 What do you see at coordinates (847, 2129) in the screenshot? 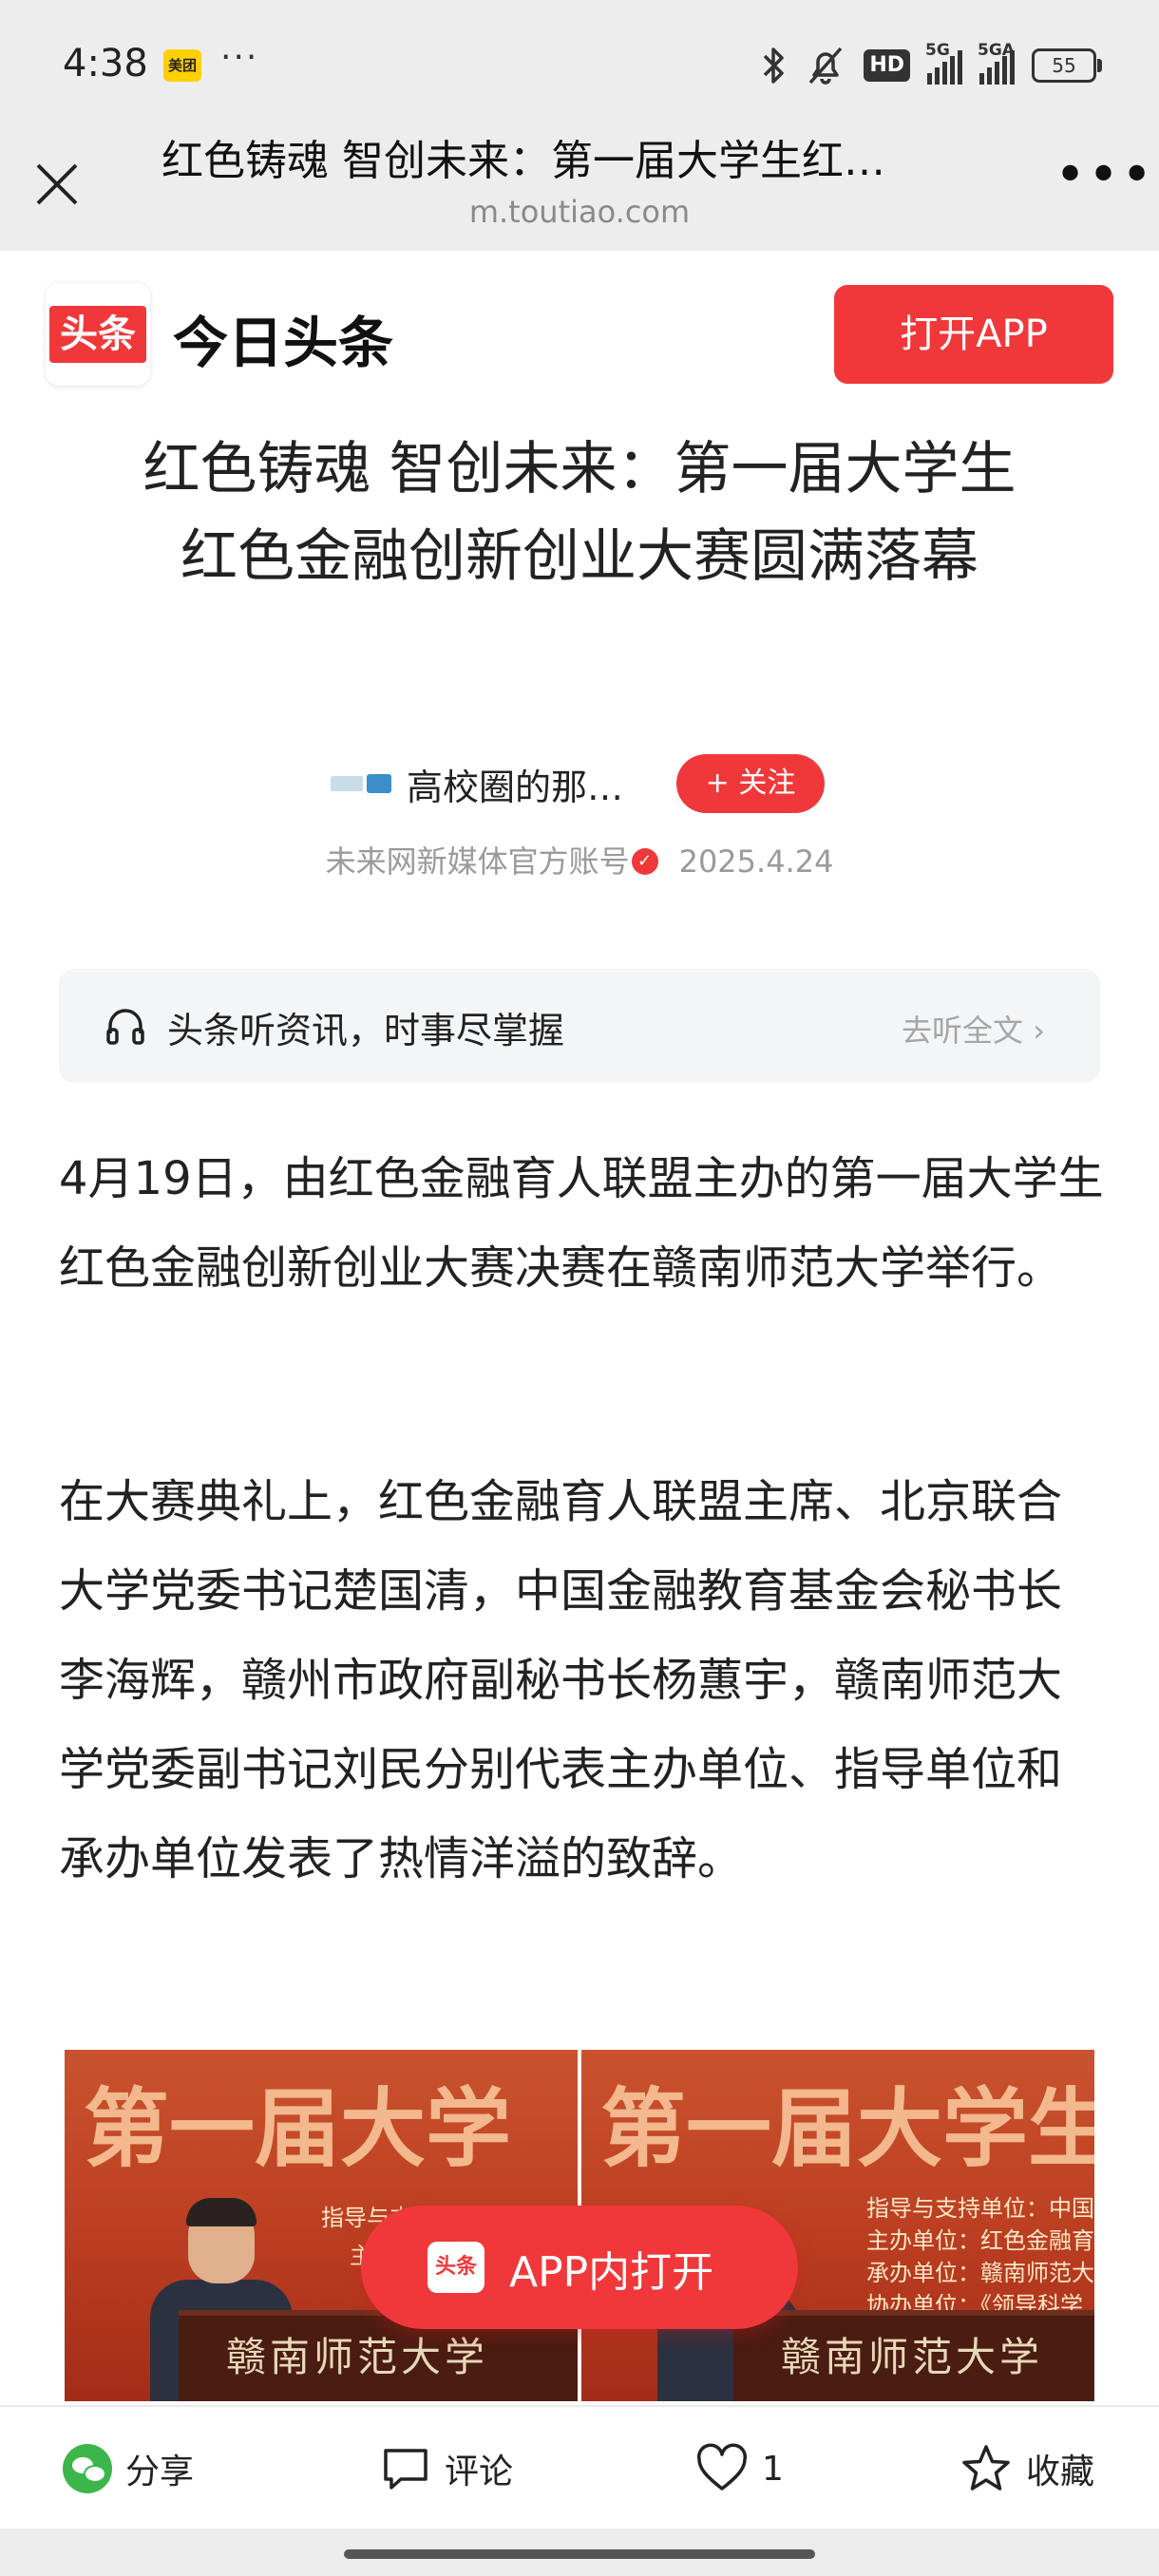
I see `photo-banner-right: 第一届大学生` at bounding box center [847, 2129].